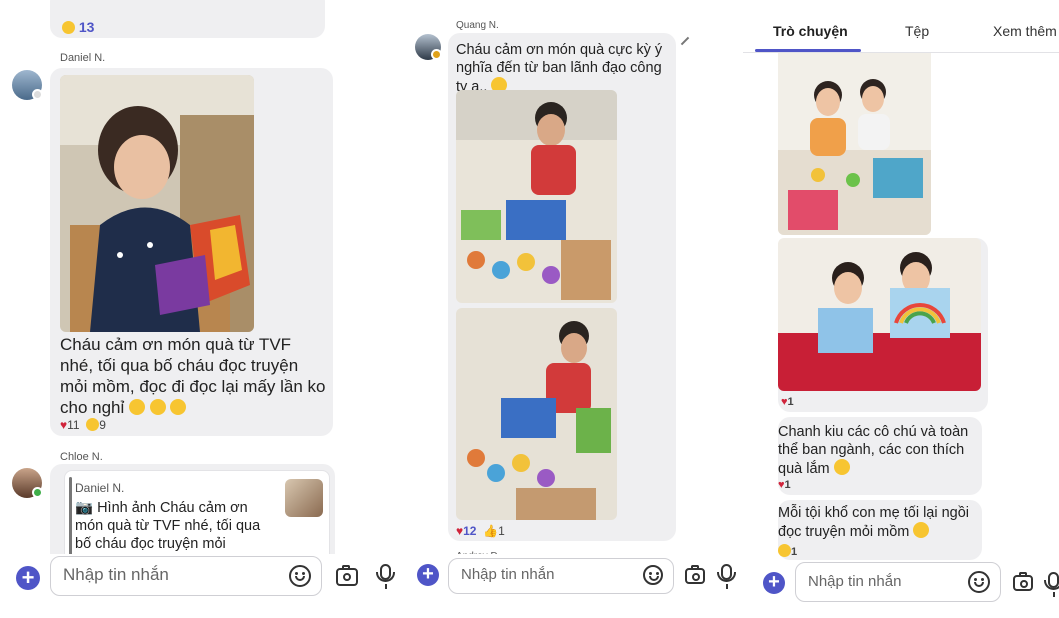 Image resolution: width=1059 pixels, height=618 pixels. I want to click on message-bubble: ♥1, so click(883, 325).